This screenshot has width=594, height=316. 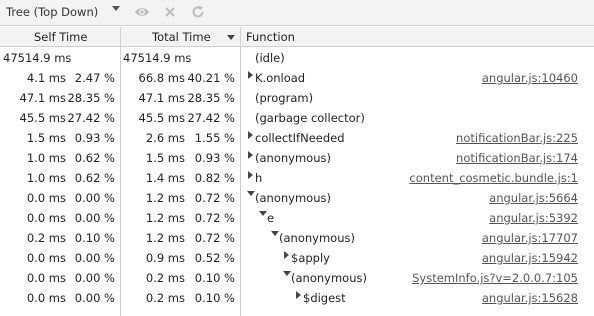 I want to click on function-name: $apply, so click(x=310, y=258).